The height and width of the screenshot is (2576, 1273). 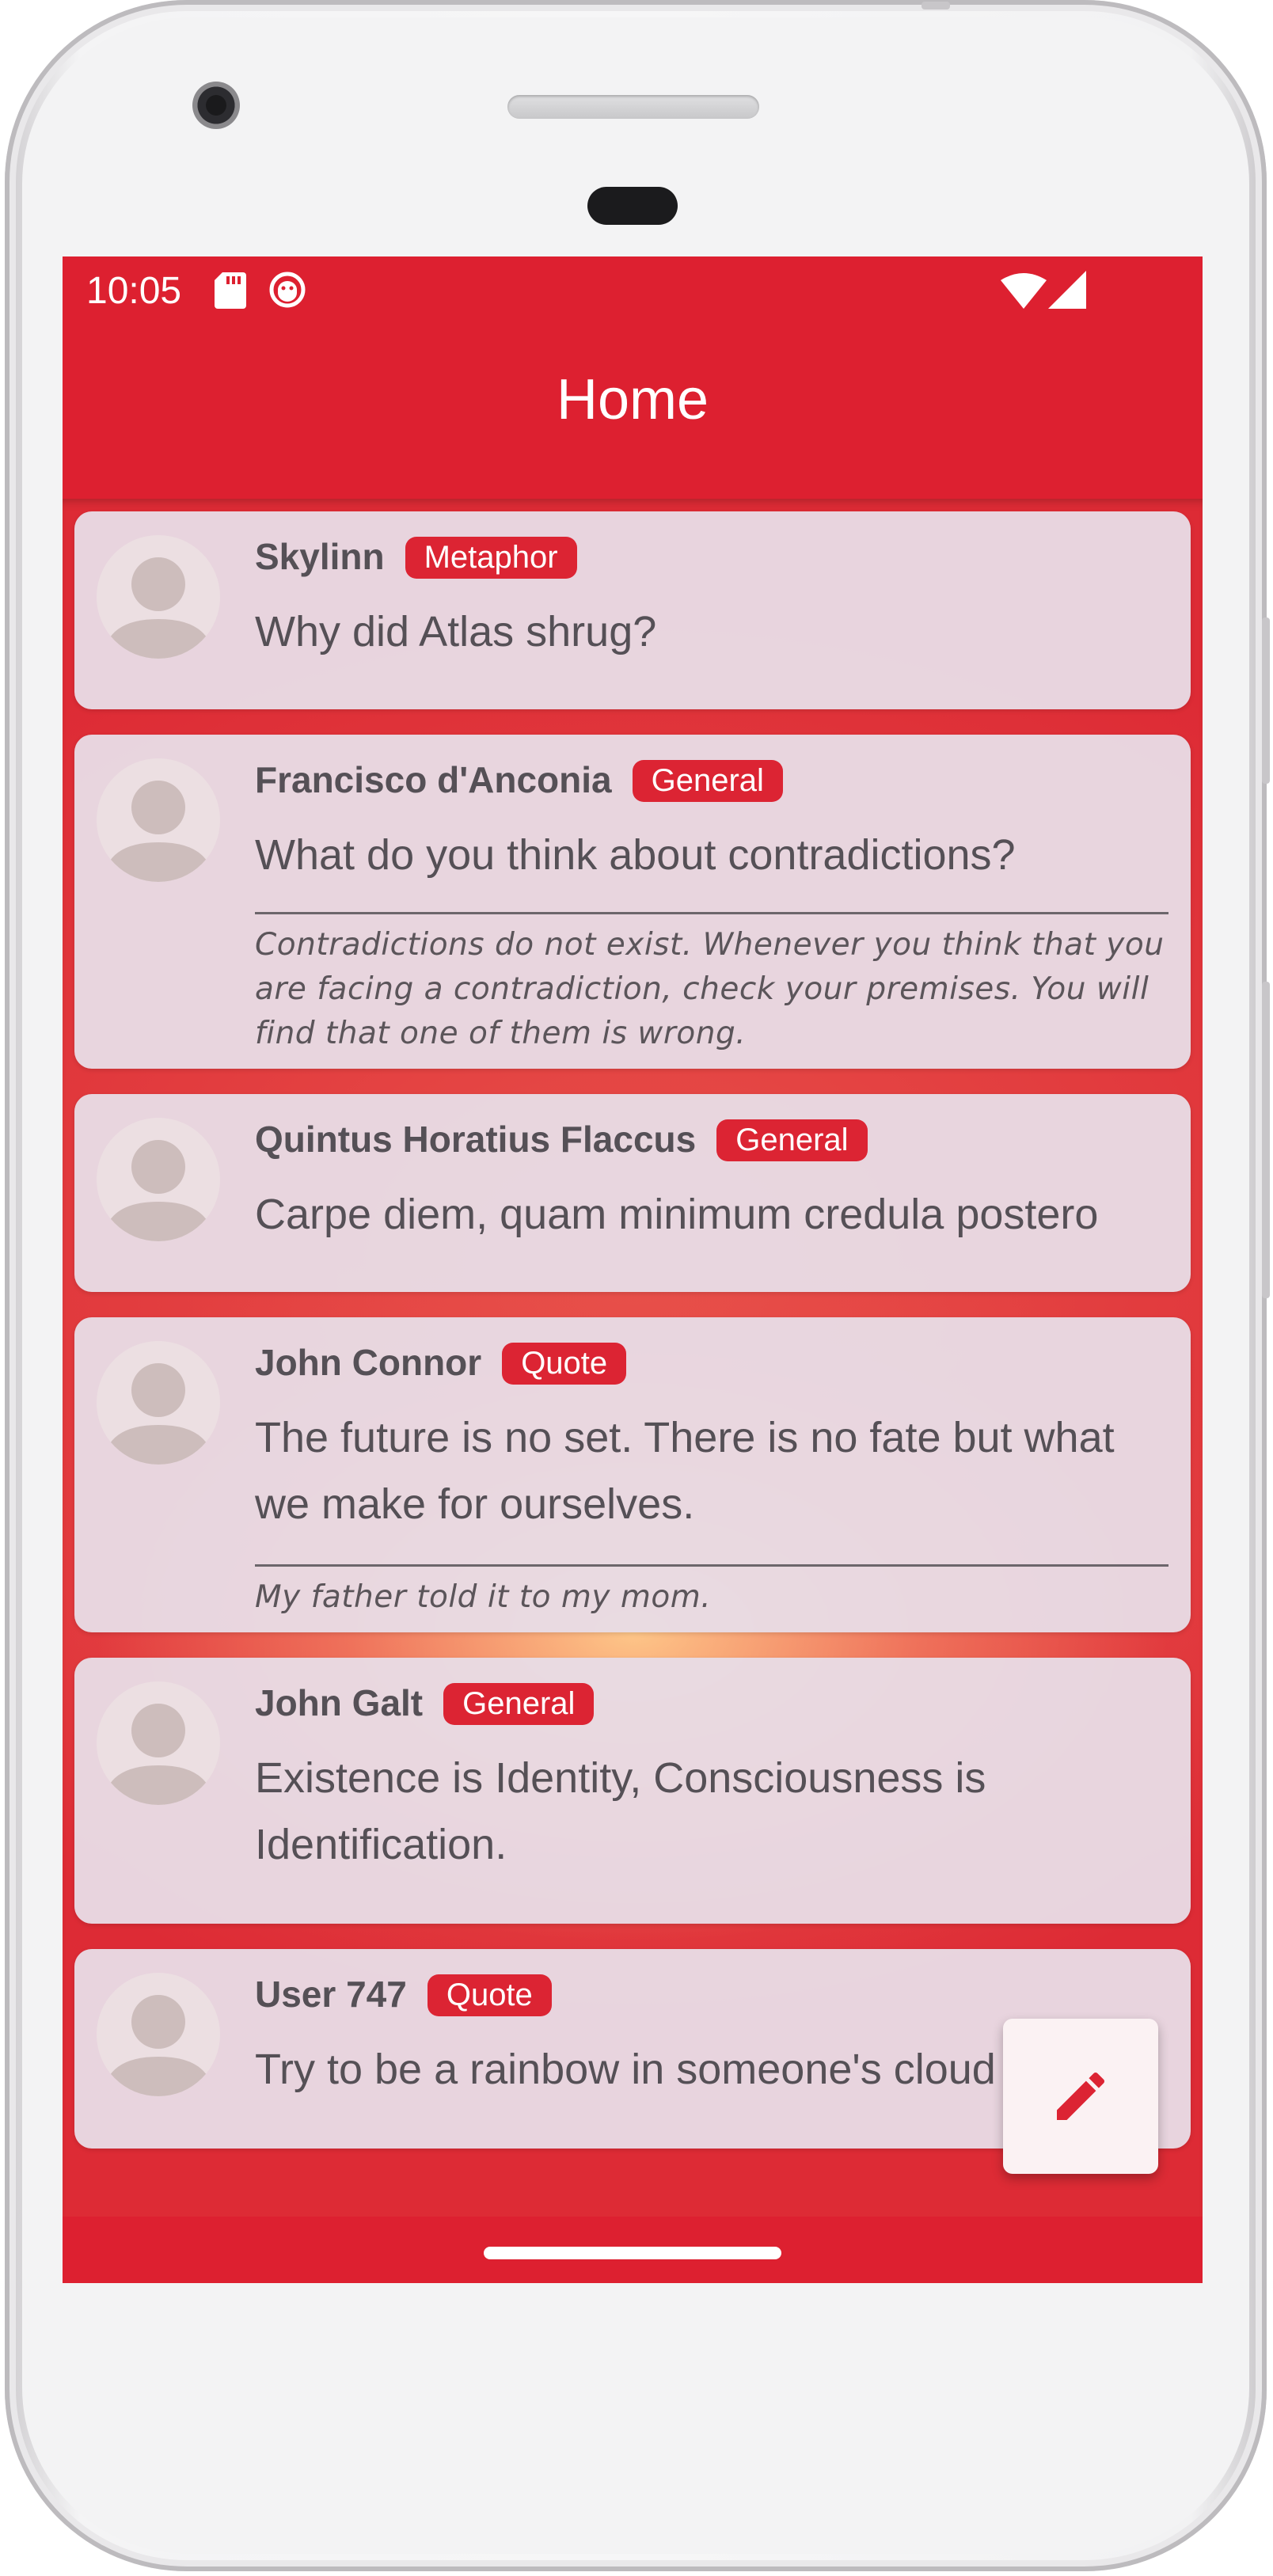 I want to click on author-name: Francisco d'Anconia, so click(x=433, y=779).